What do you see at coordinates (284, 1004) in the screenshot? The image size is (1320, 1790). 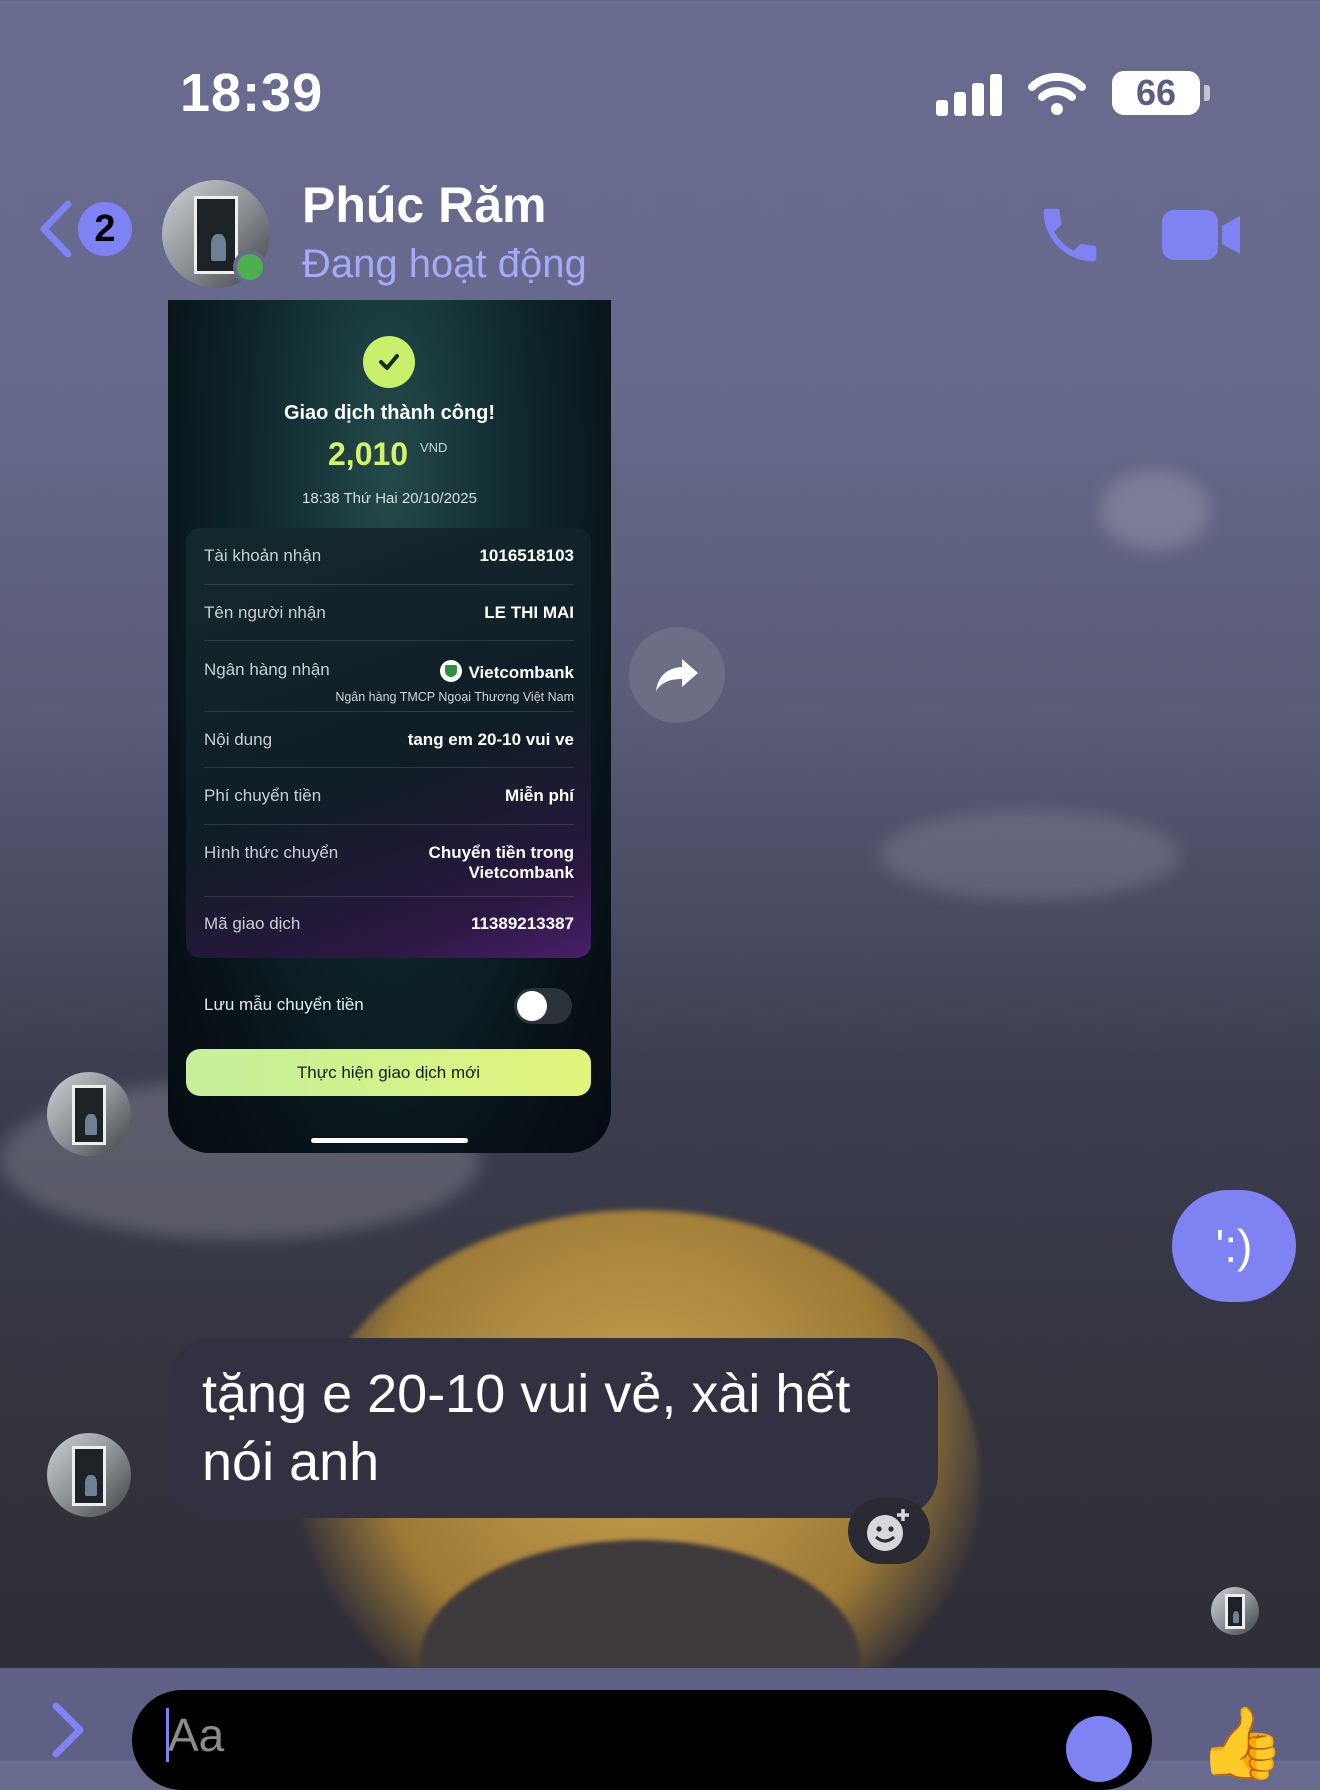 I see `save-template-label: Lưu mẫu chuyển tiền` at bounding box center [284, 1004].